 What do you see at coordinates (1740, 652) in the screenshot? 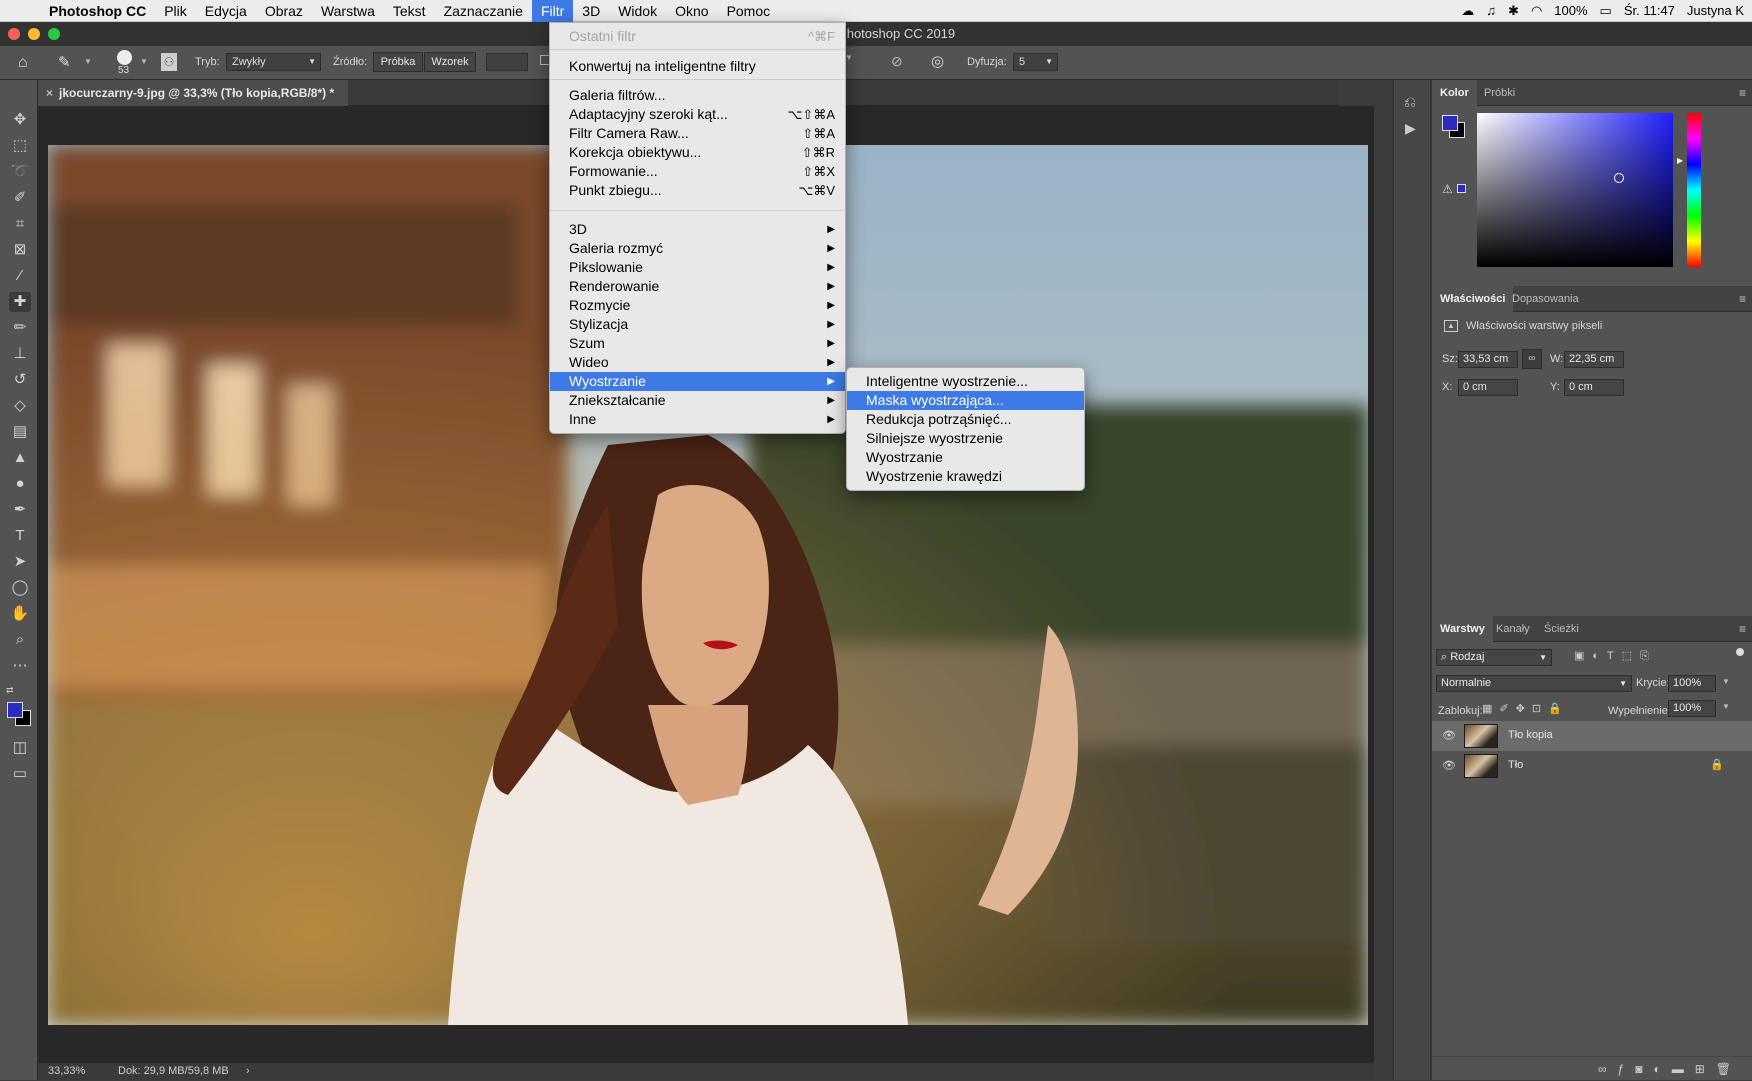
I see `filter-toggle` at bounding box center [1740, 652].